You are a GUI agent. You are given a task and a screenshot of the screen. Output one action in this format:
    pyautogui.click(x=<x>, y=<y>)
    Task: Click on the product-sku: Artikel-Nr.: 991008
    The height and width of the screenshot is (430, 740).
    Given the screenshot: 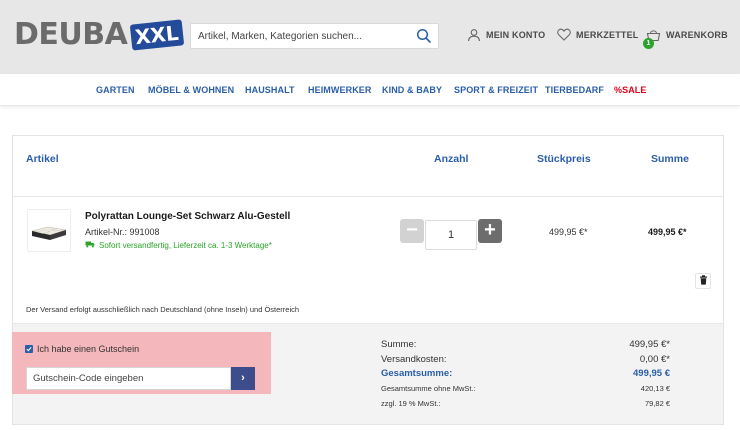 What is the action you would take?
    pyautogui.click(x=122, y=232)
    